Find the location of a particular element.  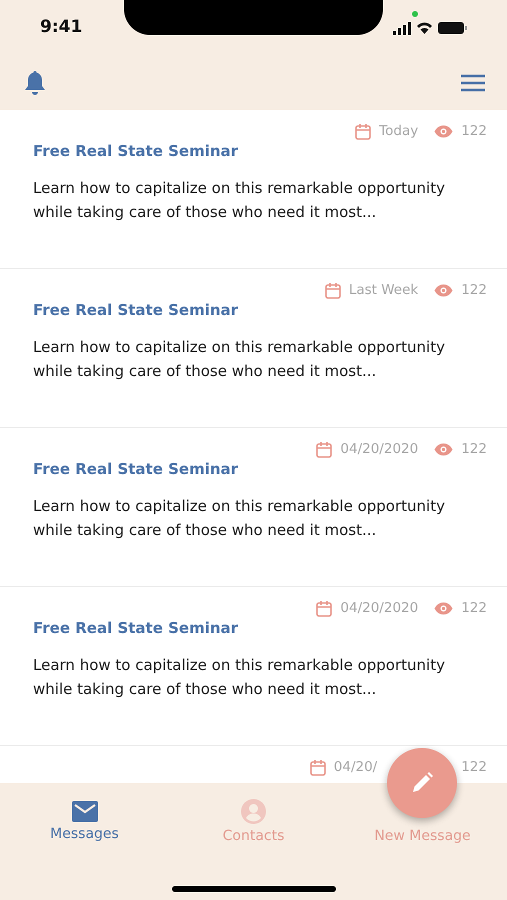

privacy-indicator-icon is located at coordinates (415, 14).